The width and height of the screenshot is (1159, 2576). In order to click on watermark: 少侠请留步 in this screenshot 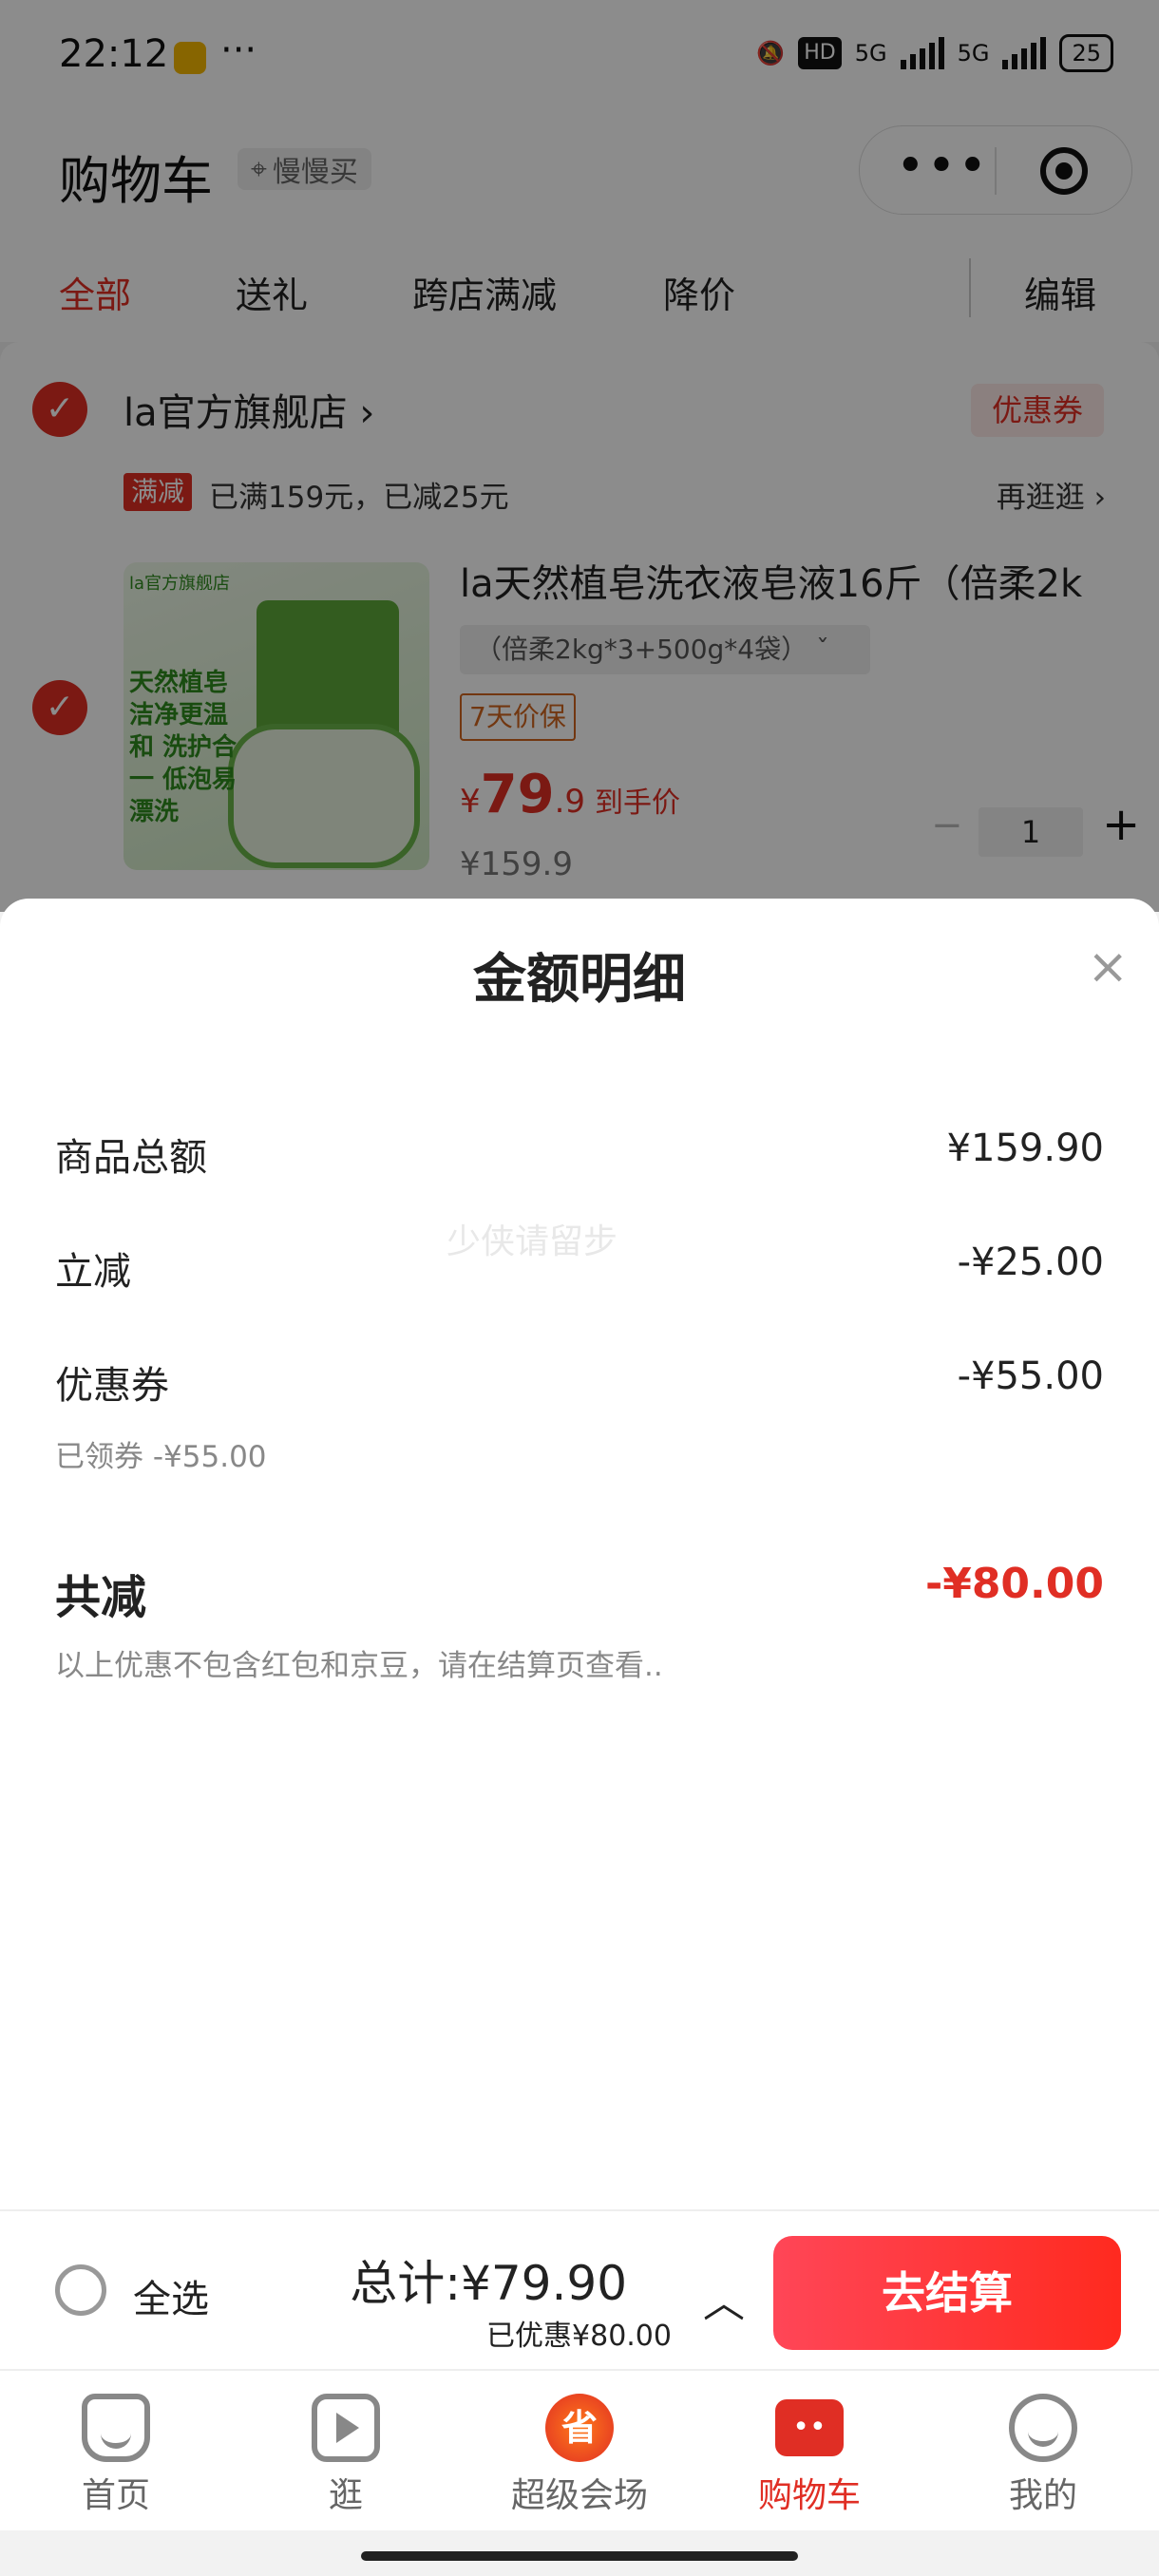, I will do `click(532, 1241)`.